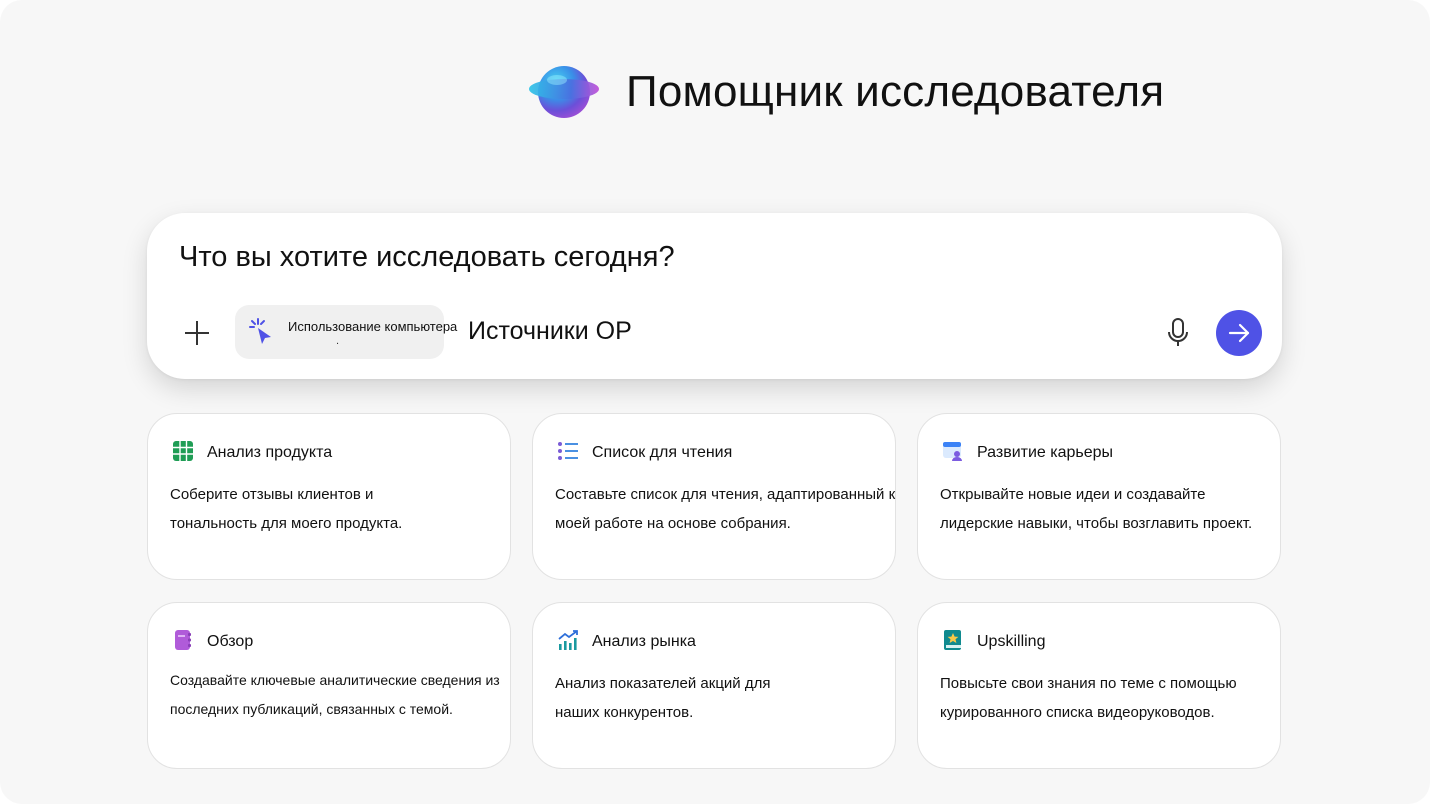 The height and width of the screenshot is (804, 1430). I want to click on cursor-click-icon, so click(262, 332).